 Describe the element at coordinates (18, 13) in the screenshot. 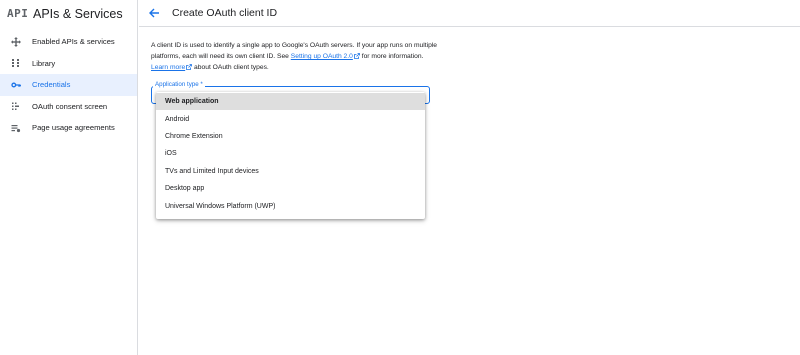

I see `api-logo: API` at that location.